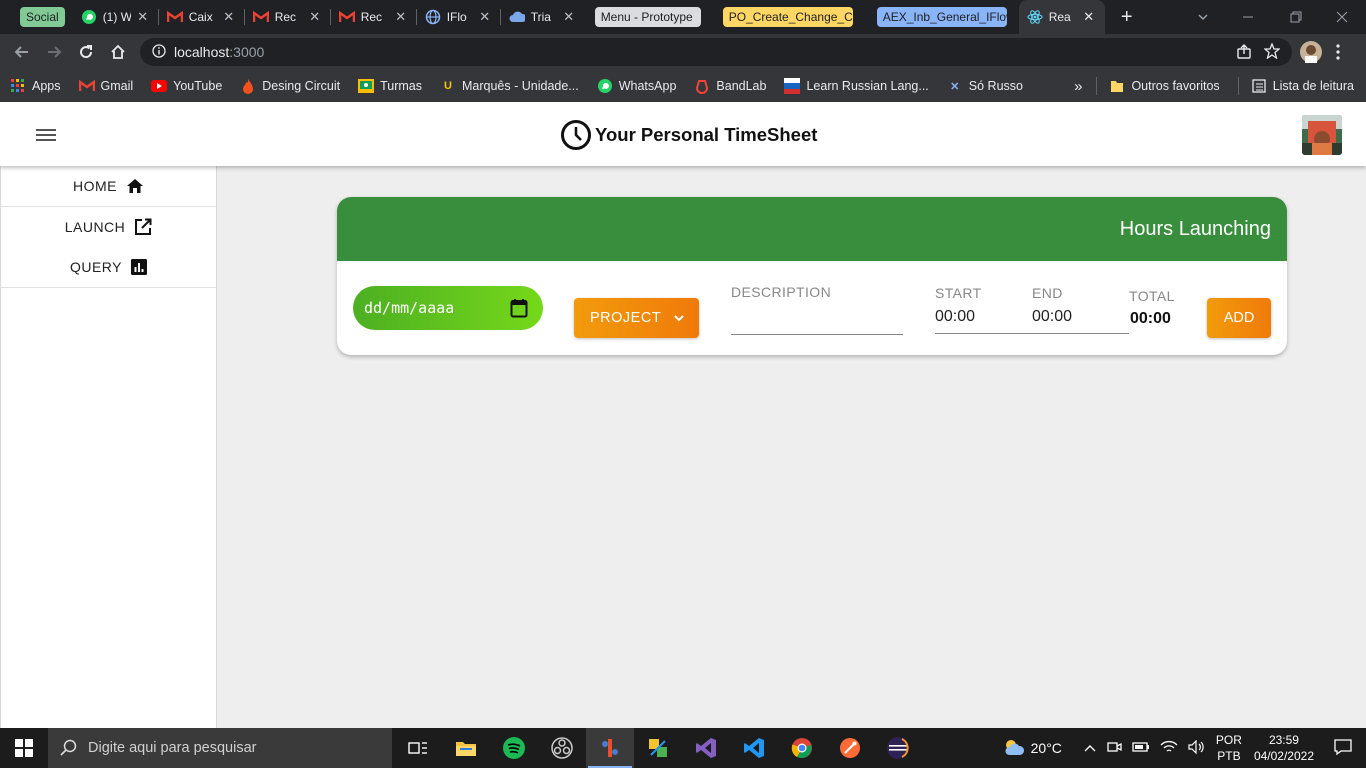 This screenshot has width=1366, height=768. I want to click on sidebar-item-home: HOME, so click(108, 186).